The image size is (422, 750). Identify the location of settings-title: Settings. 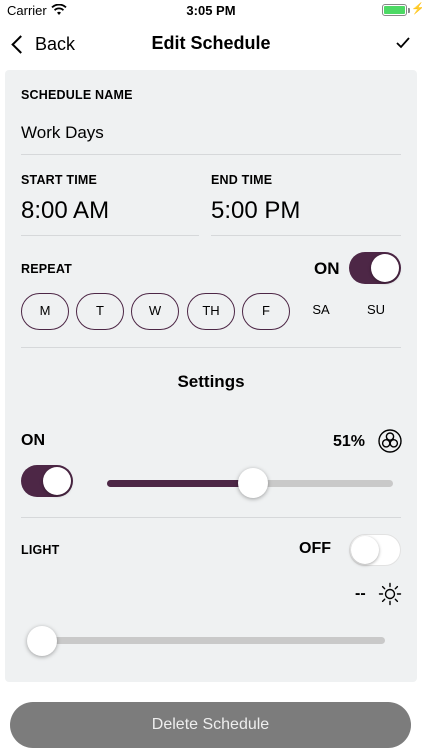
(211, 381).